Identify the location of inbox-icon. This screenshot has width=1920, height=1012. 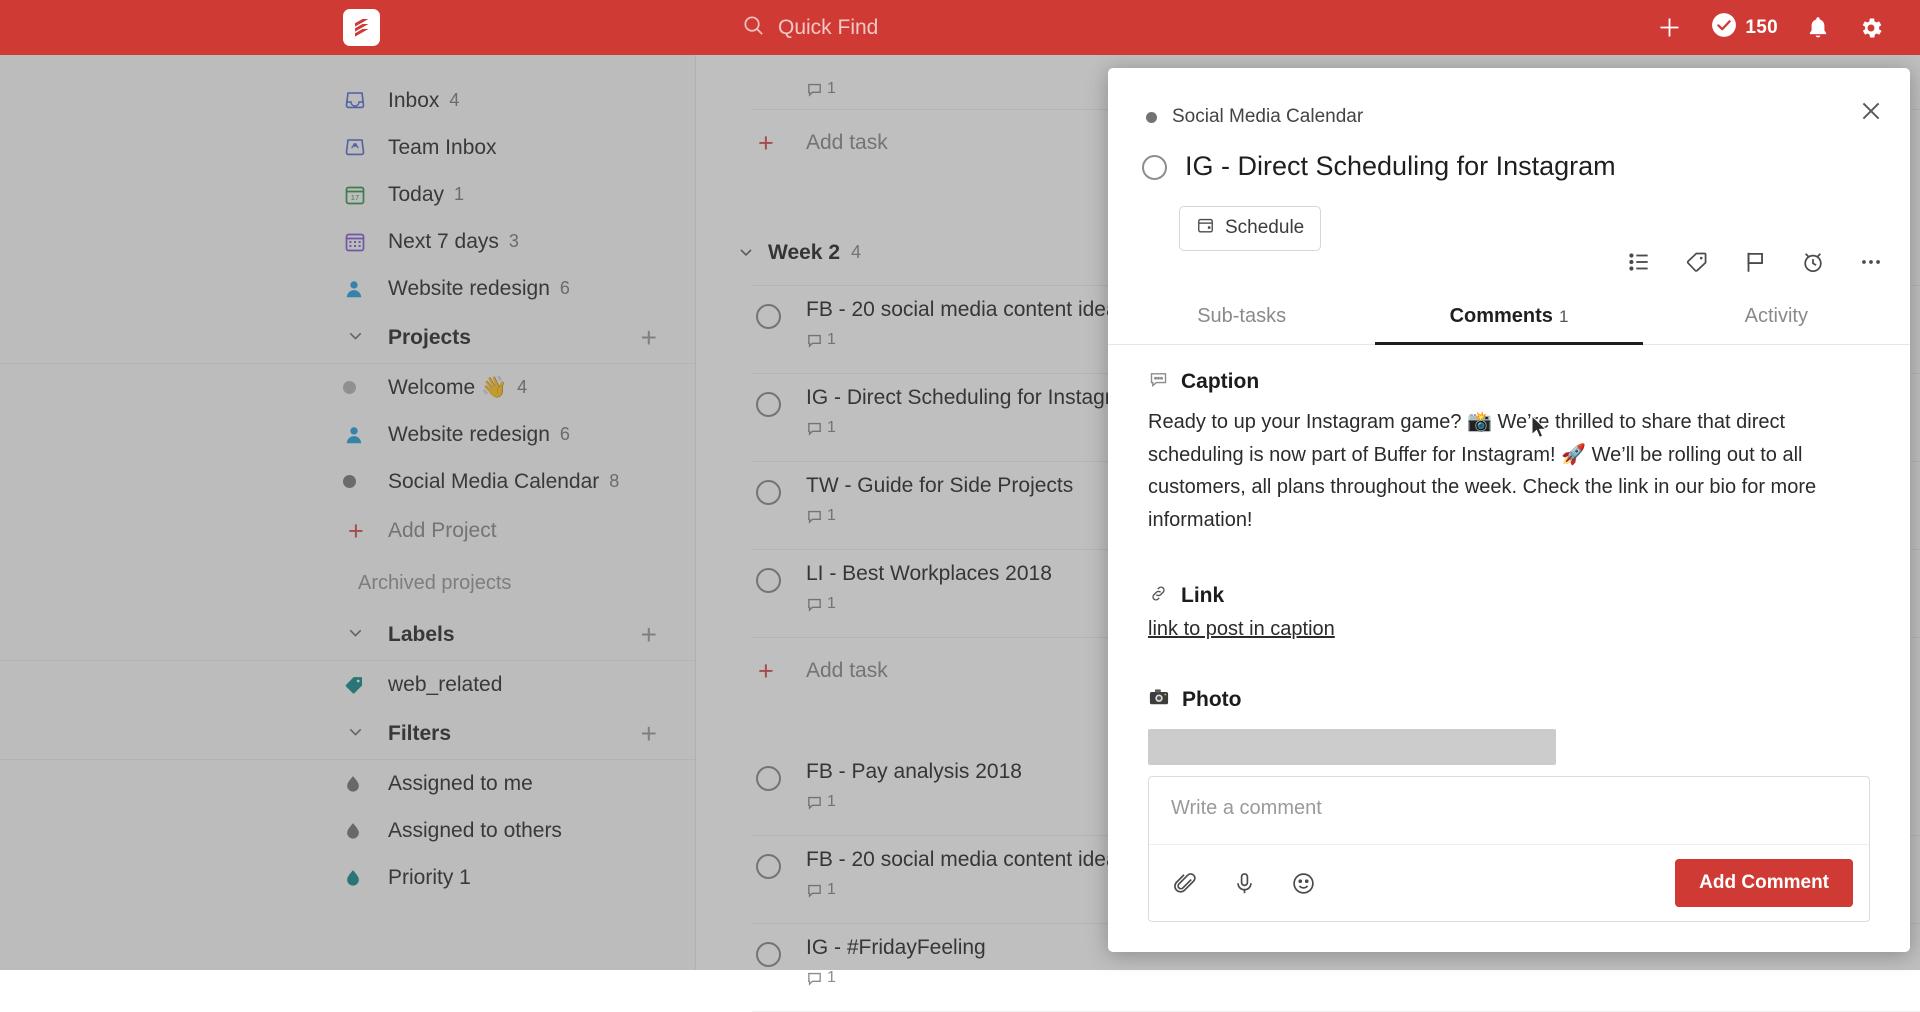
(358, 101).